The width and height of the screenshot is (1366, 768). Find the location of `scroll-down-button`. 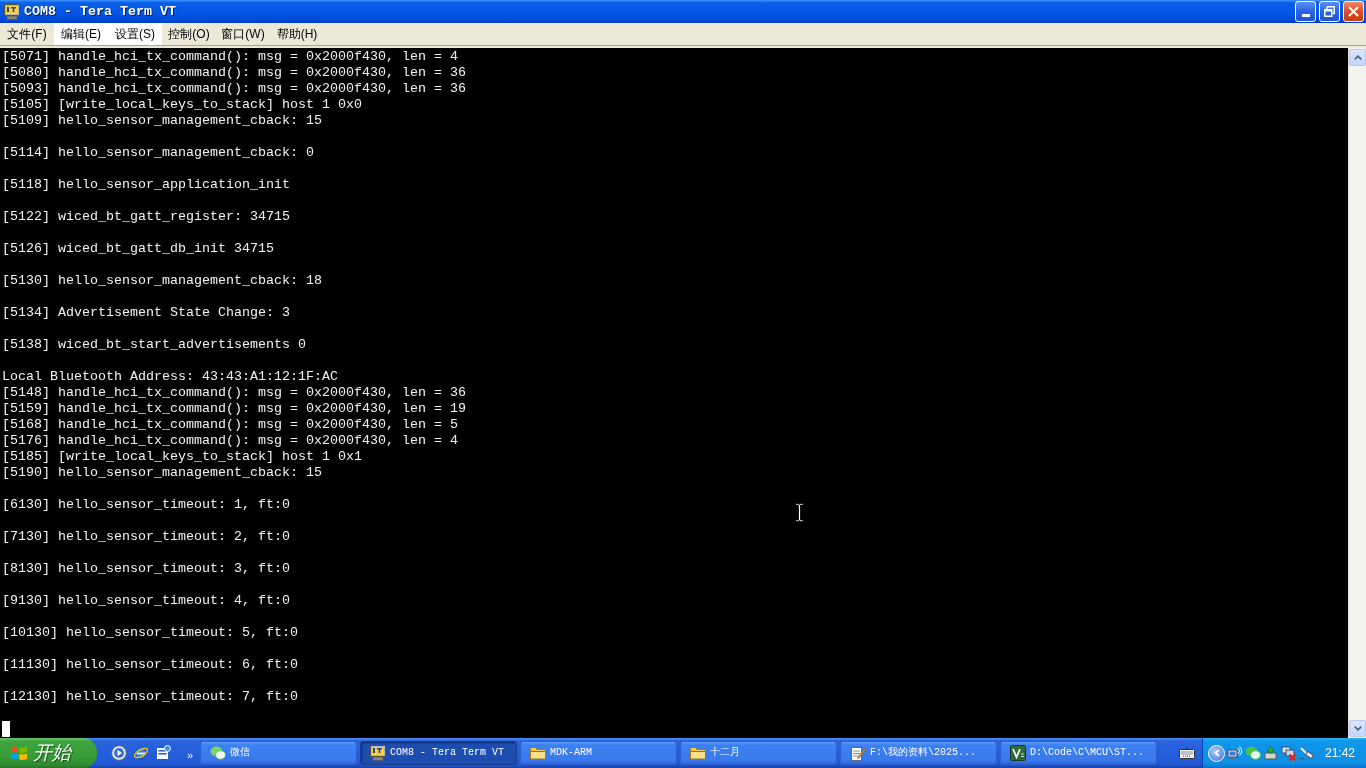

scroll-down-button is located at coordinates (1357, 728).